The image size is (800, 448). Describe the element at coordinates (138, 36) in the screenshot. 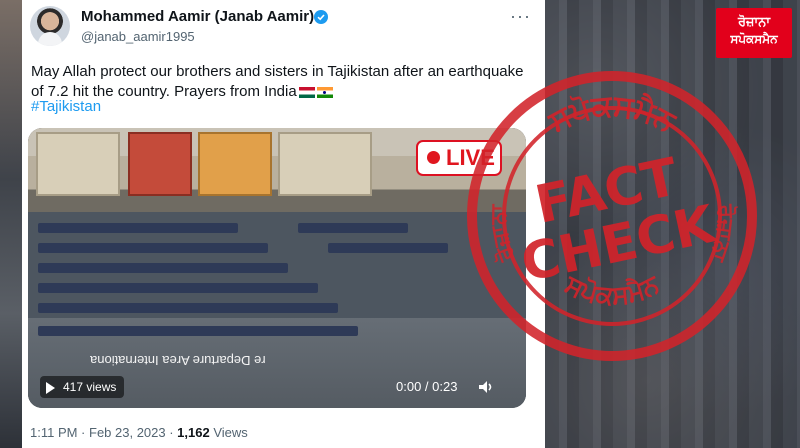

I see `user-handle: @janab_aamir1995` at that location.